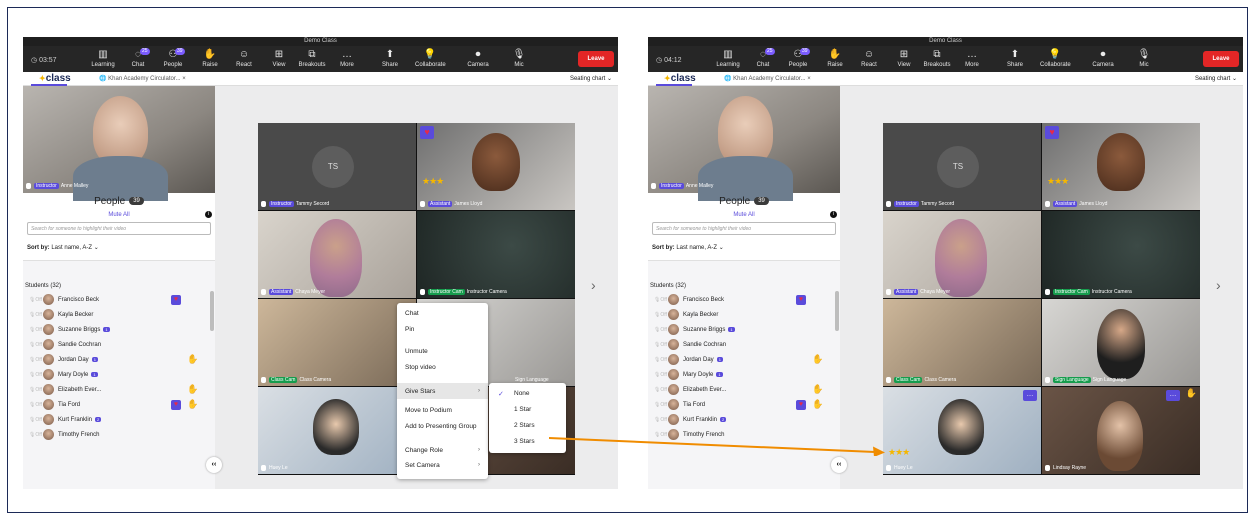 Image resolution: width=1255 pixels, height=520 pixels. Describe the element at coordinates (412, 313) in the screenshot. I see `menu-item-chat: Chat` at that location.